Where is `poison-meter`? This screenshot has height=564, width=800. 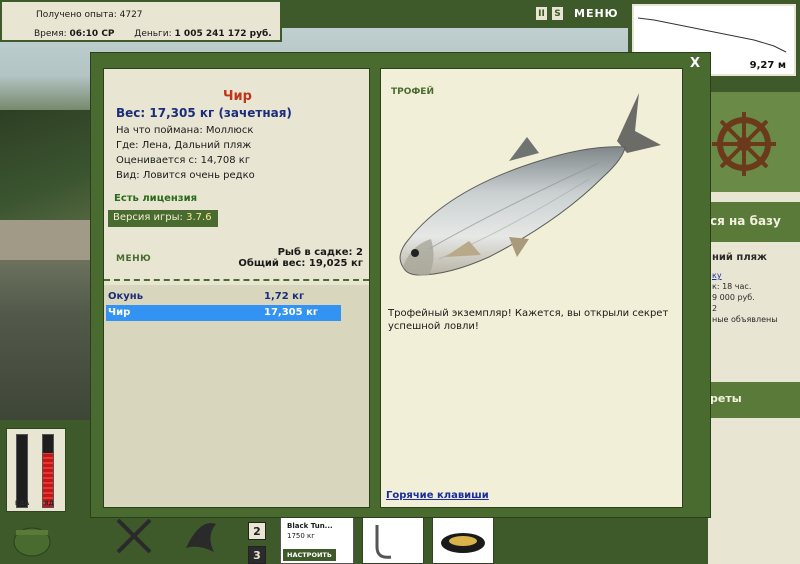
poison-meter is located at coordinates (48, 471).